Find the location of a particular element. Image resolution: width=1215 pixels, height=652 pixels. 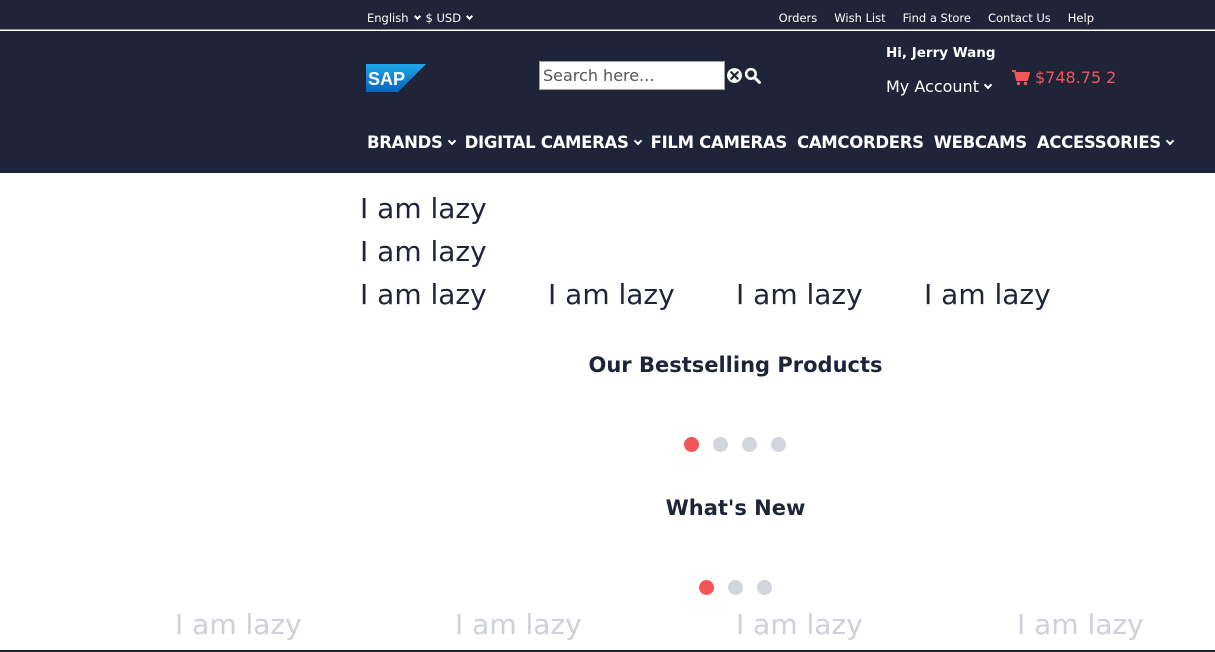

nav-digital-cameras: DIGITAL CAMERAS is located at coordinates (553, 142).